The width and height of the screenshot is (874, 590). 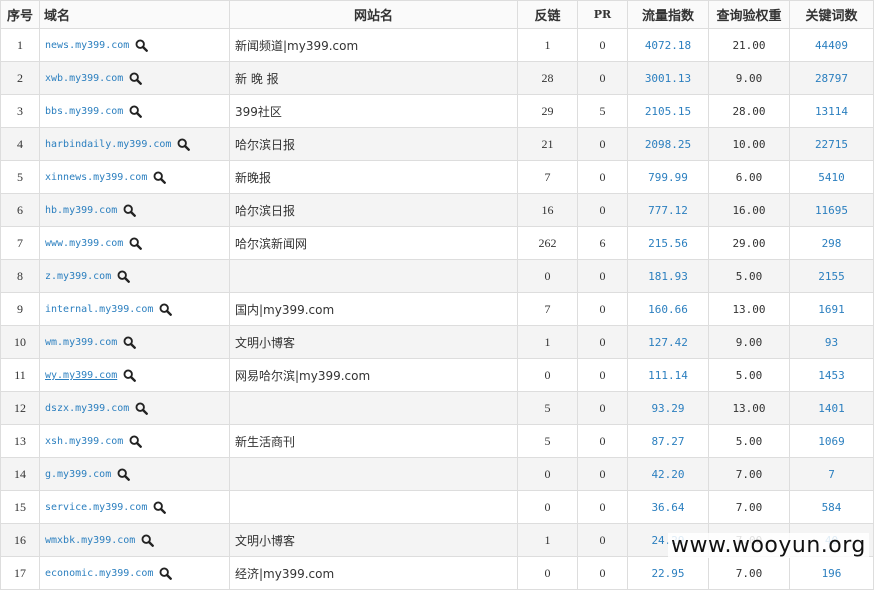 What do you see at coordinates (668, 177) in the screenshot?
I see `traffic-link: 799.99` at bounding box center [668, 177].